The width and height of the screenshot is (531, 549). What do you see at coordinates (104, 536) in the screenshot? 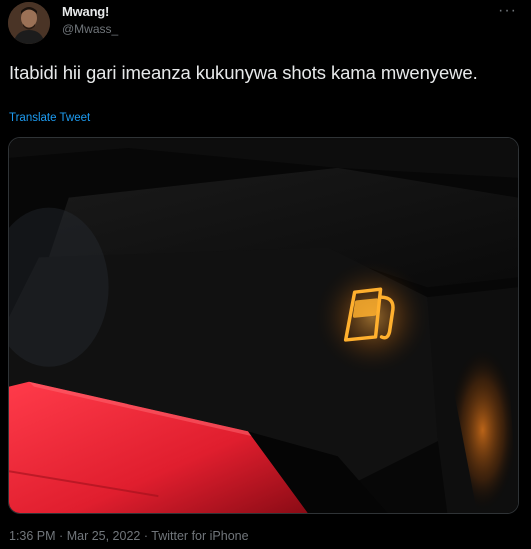
I see `tweet-date: Mar 25, 2022` at bounding box center [104, 536].